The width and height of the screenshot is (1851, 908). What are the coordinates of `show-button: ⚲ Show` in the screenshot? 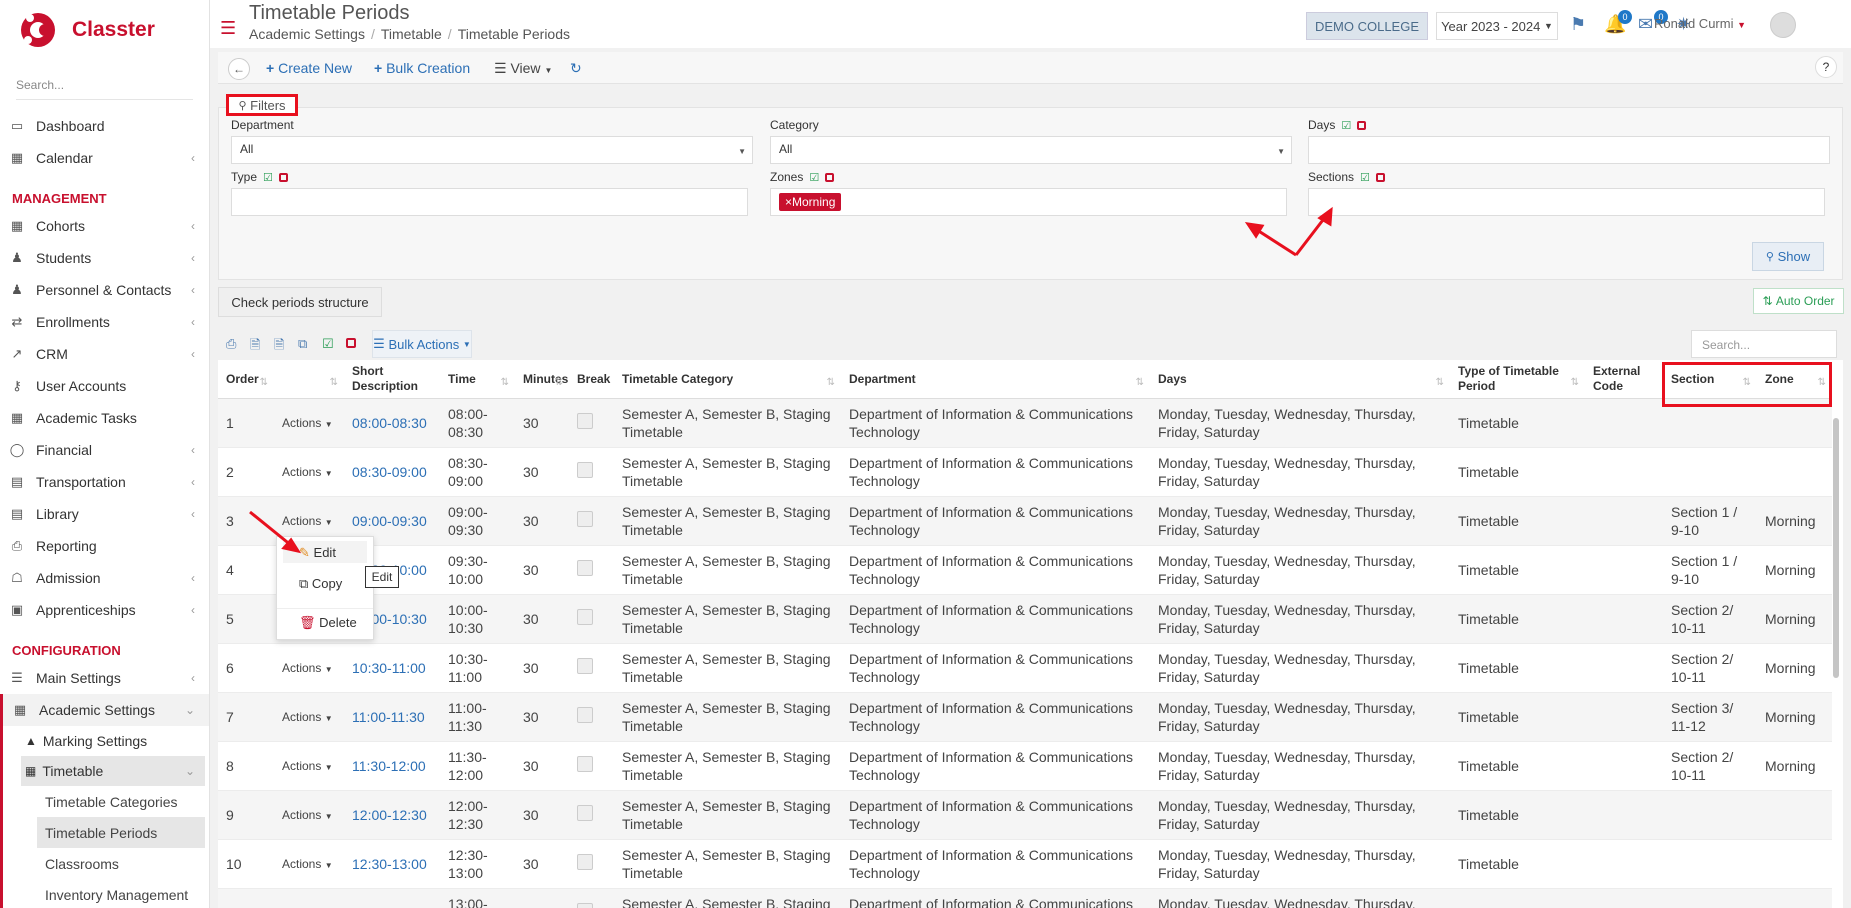 It's located at (1788, 256).